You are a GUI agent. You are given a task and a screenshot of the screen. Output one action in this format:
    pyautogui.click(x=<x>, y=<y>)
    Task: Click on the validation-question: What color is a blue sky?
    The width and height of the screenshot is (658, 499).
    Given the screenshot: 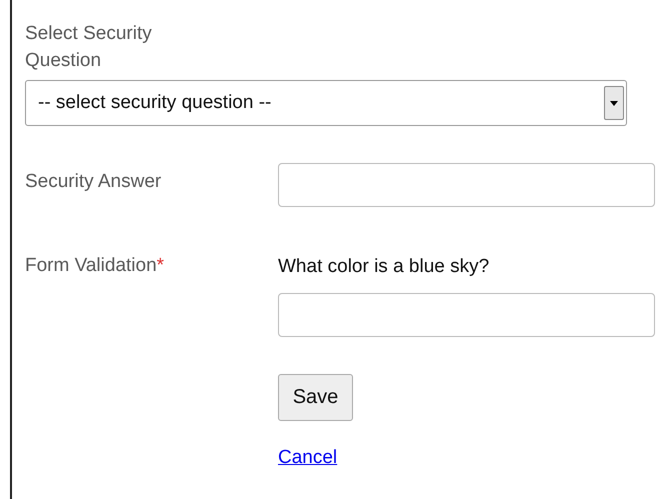 What is the action you would take?
    pyautogui.click(x=384, y=267)
    